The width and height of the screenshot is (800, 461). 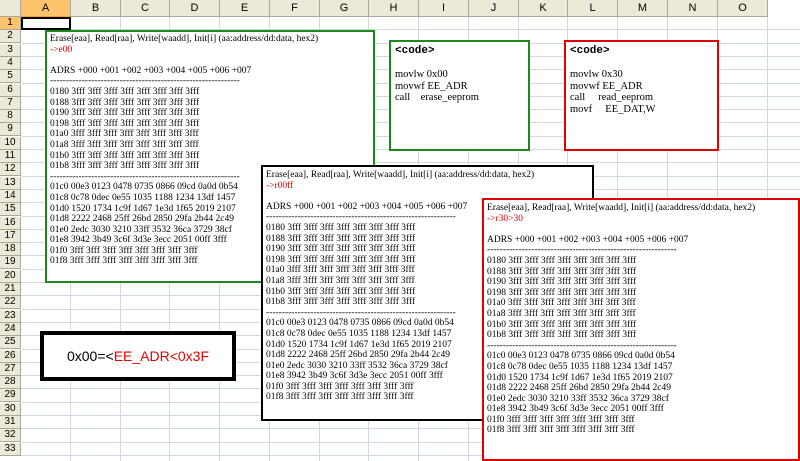 What do you see at coordinates (10, 210) in the screenshot?
I see `row-header-15: 15` at bounding box center [10, 210].